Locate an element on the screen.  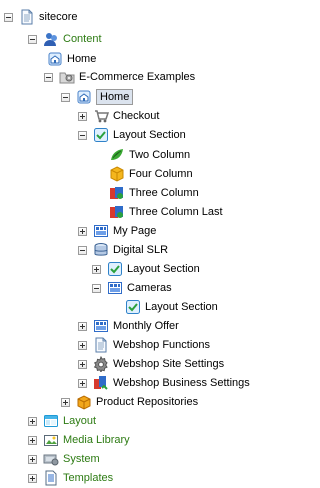
tree-label-monthly-offer: Monthly Offer is located at coordinates (146, 326).